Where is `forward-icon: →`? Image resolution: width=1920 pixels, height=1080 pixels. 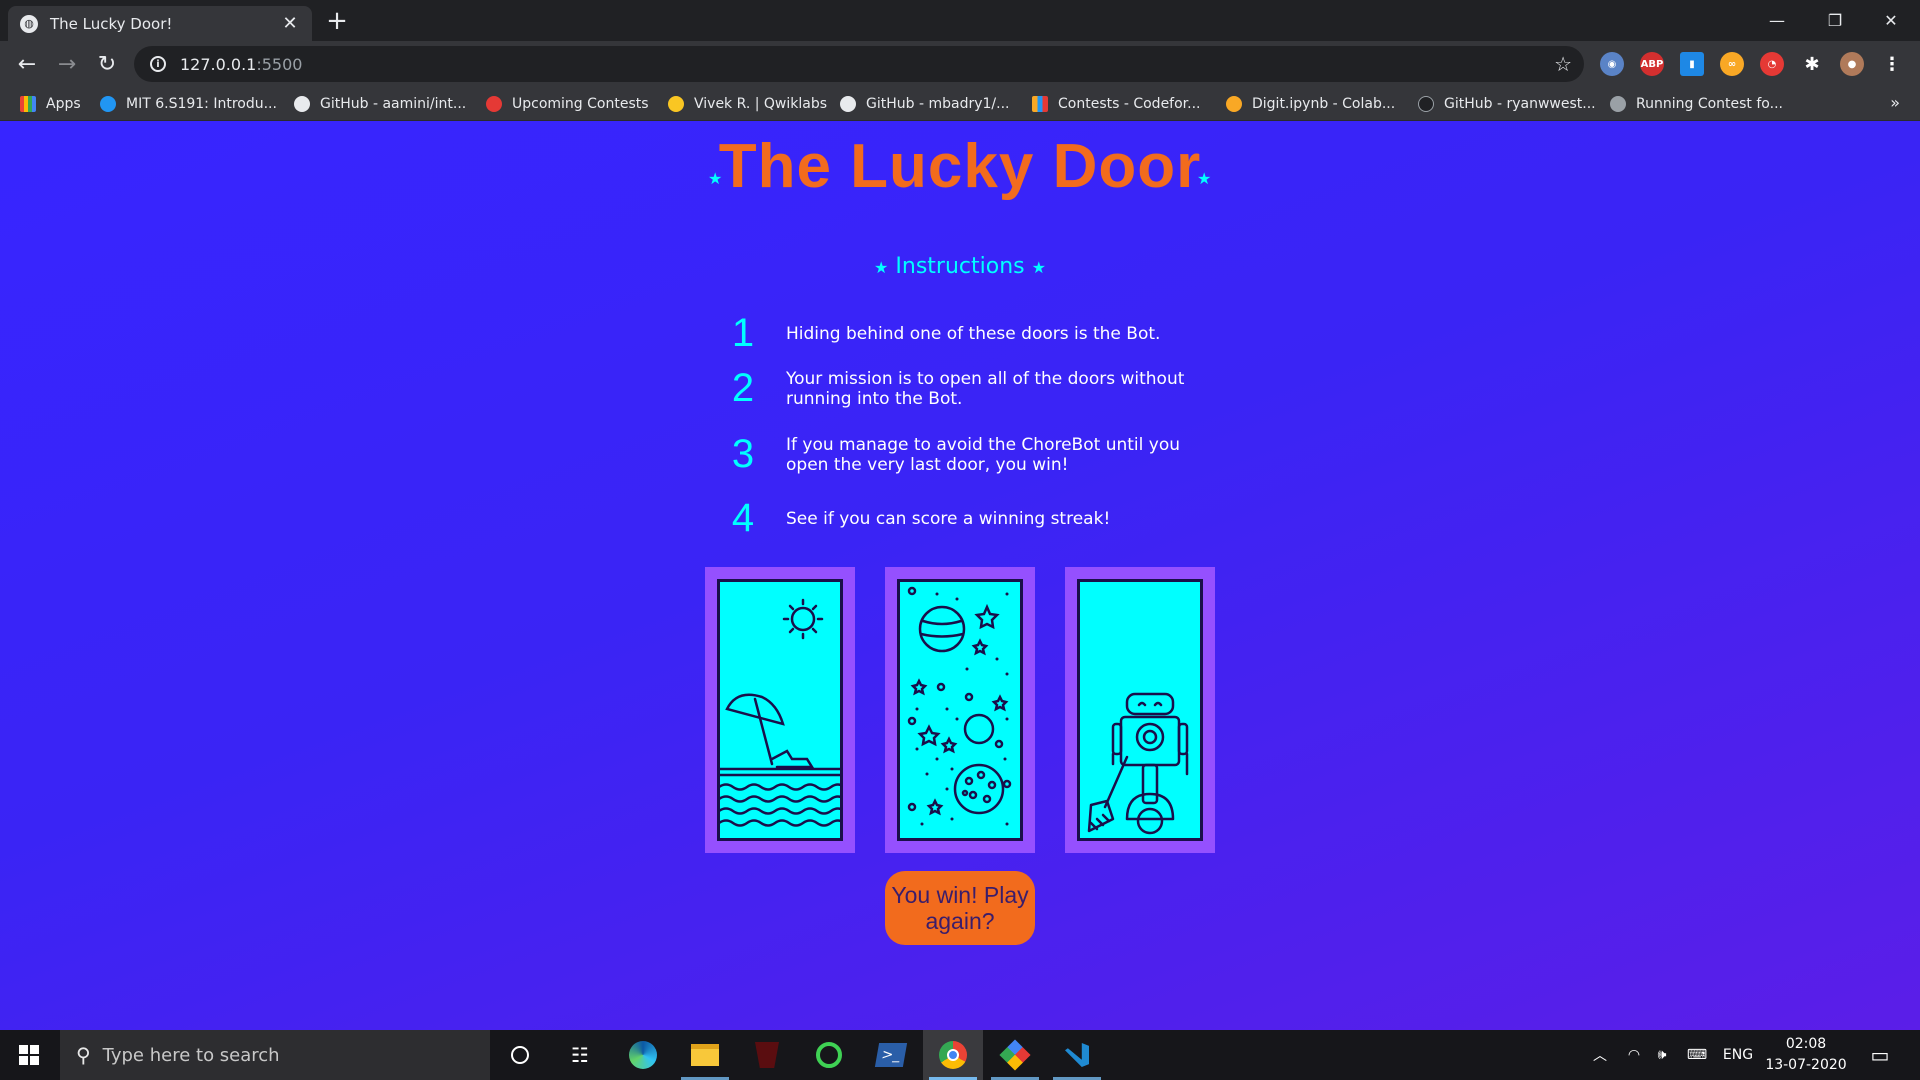 forward-icon: → is located at coordinates (67, 64).